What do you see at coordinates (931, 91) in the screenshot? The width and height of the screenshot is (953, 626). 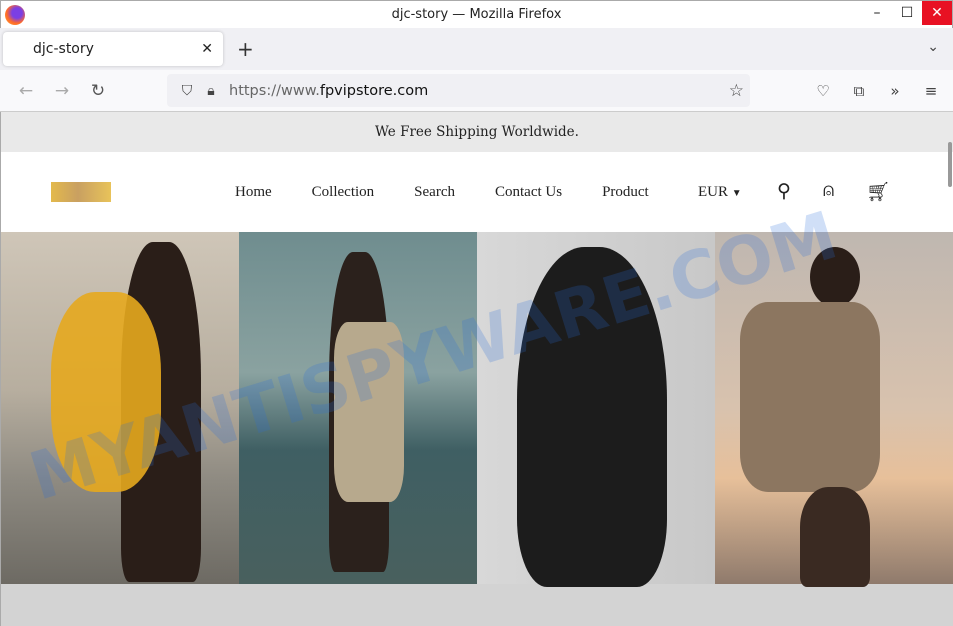 I see `menu-icon: ≡` at bounding box center [931, 91].